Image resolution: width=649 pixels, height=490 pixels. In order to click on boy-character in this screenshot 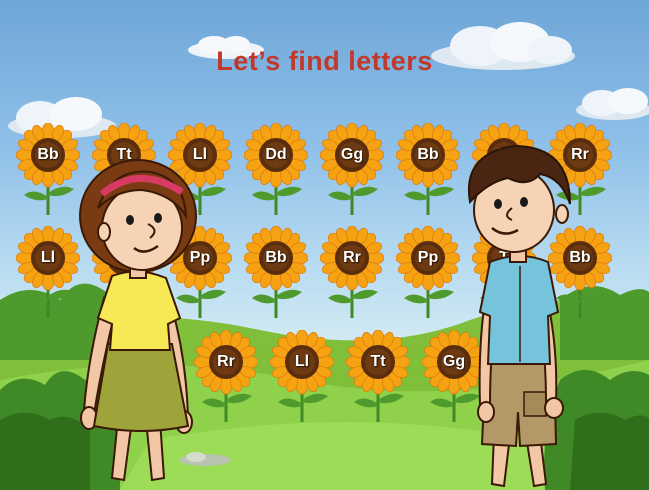, I will do `click(519, 316)`.